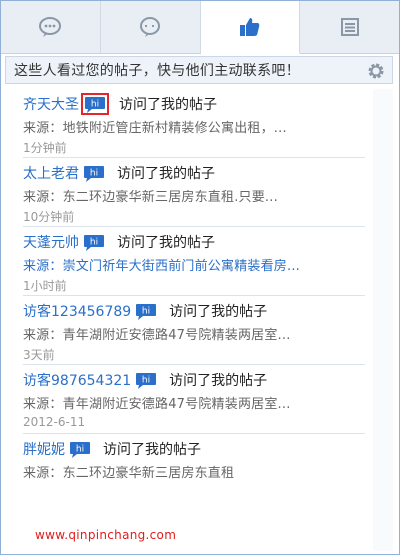  Describe the element at coordinates (51, 104) in the screenshot. I see `visitor-name: 齐天大圣` at that location.